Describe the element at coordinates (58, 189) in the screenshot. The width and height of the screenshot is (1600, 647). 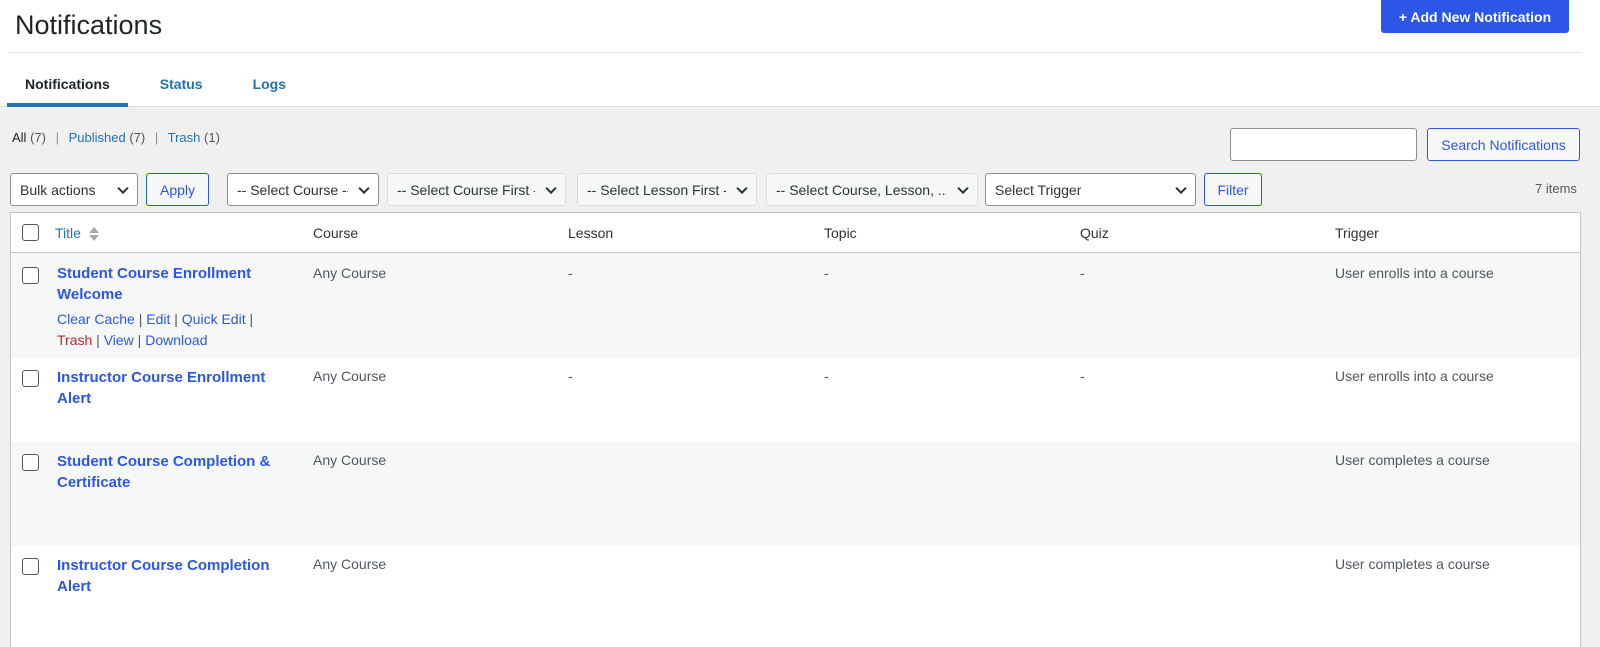
I see `bulk-actions-value: Bulk actions` at that location.